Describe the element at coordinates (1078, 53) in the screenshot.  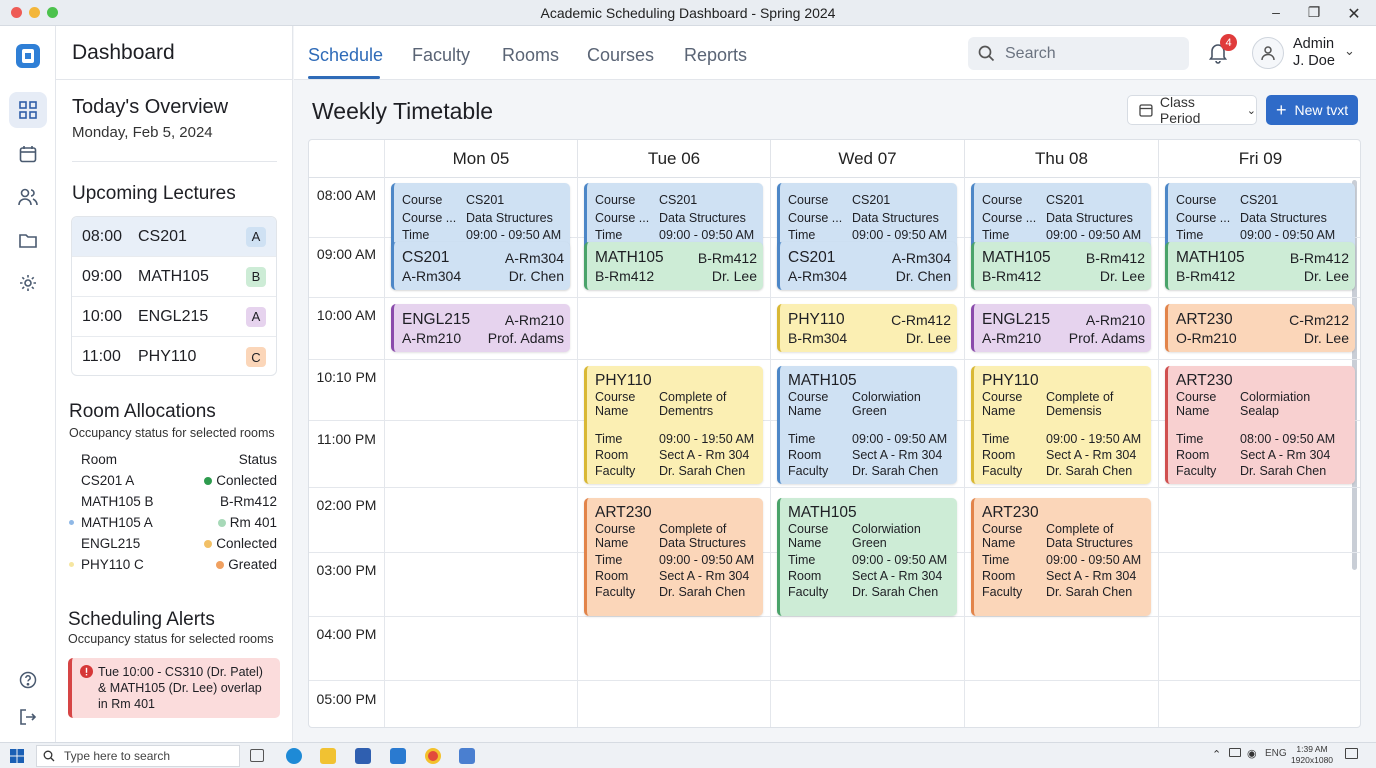
I see `search-input: Search` at that location.